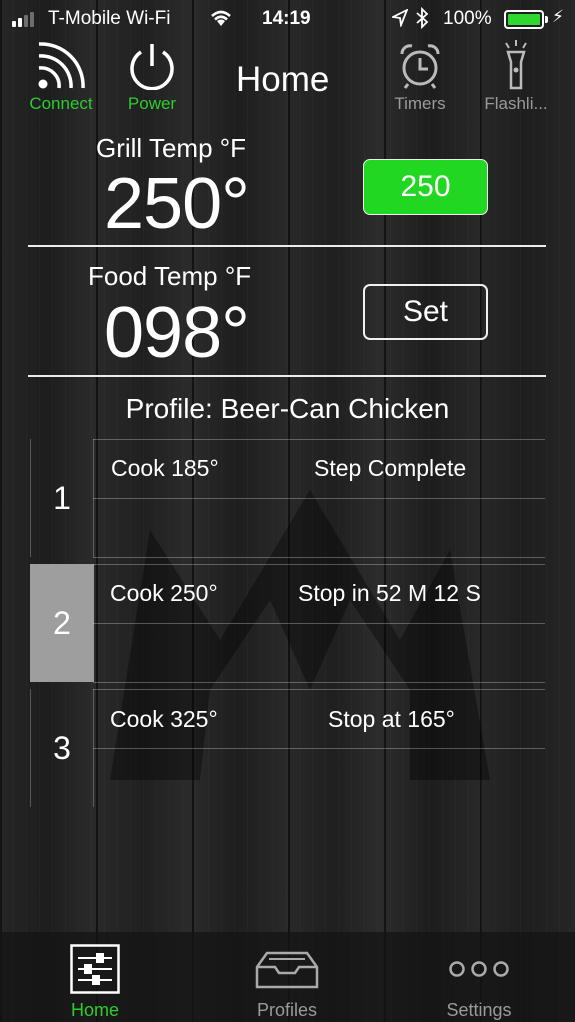 The width and height of the screenshot is (575, 1022). I want to click on grill-setpoint-button: 250, so click(425, 187).